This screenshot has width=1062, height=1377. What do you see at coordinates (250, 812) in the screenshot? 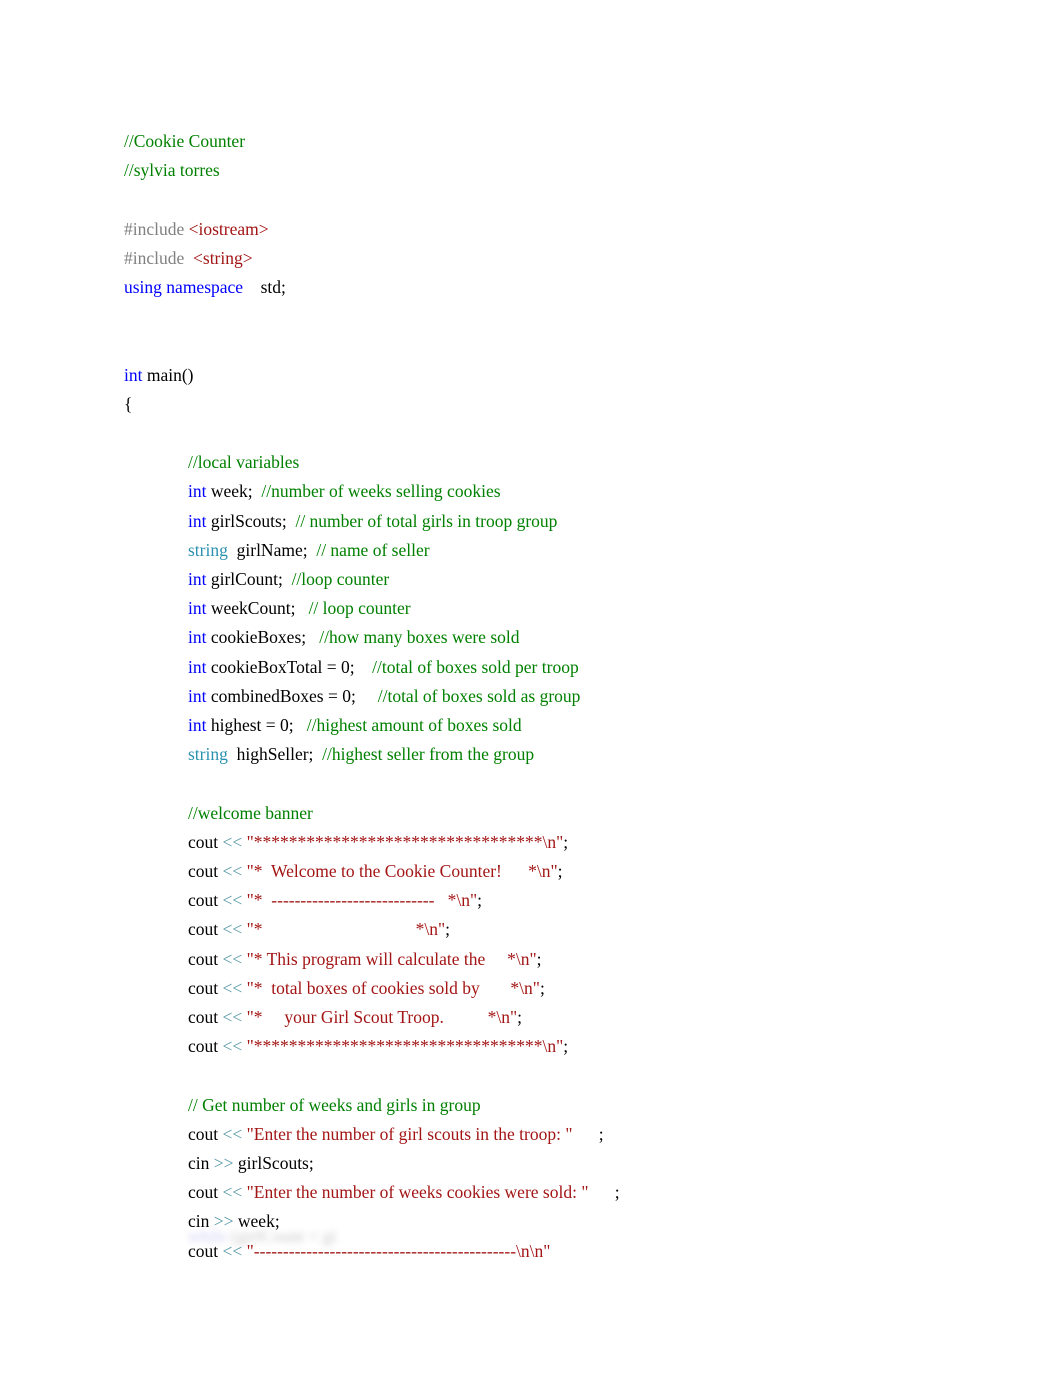
I see `comment-welcome-banner: //welcome banner` at bounding box center [250, 812].